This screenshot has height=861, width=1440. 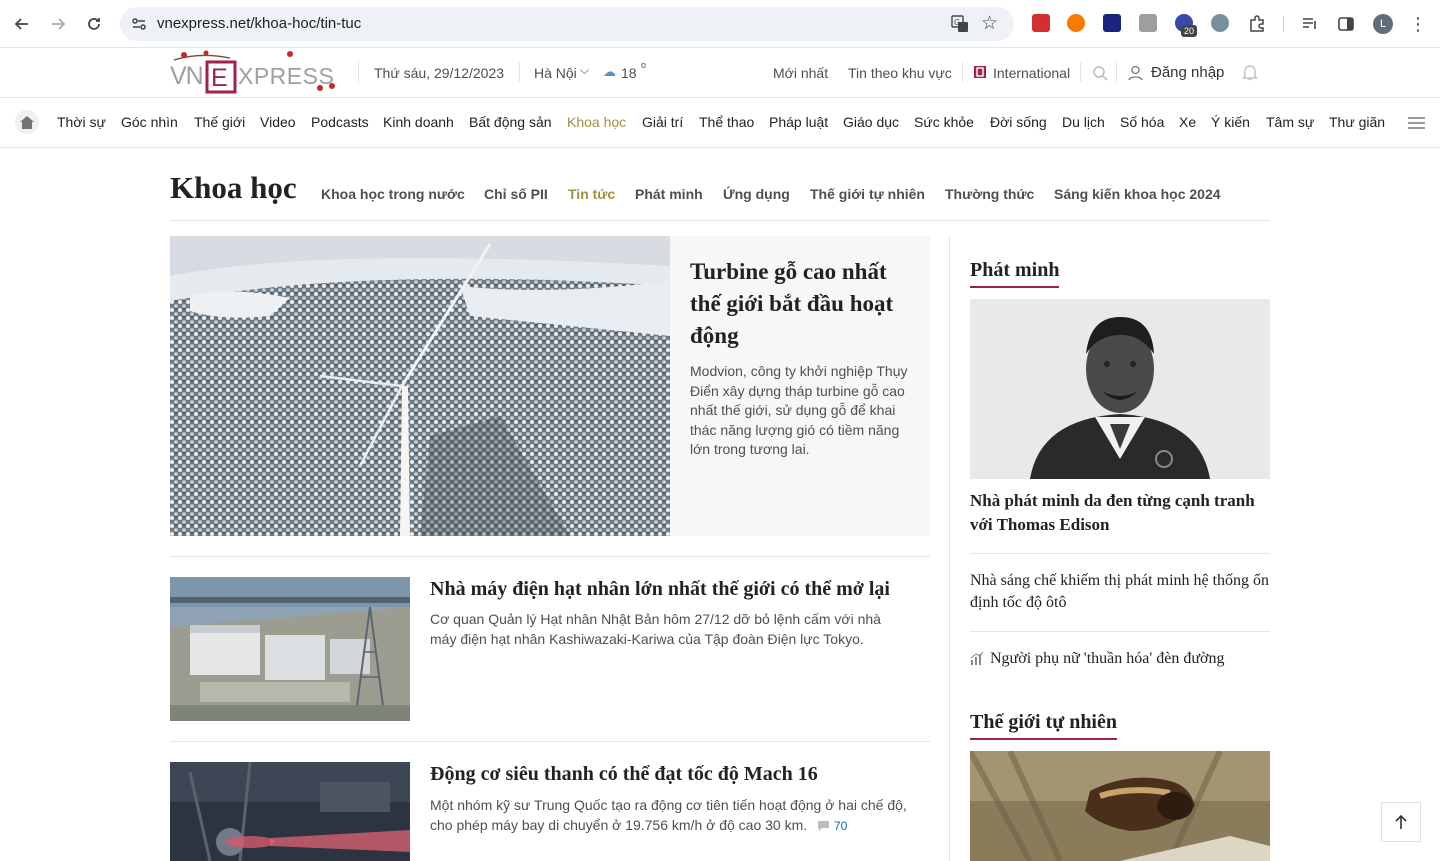 I want to click on nav-item-the-thao: Thể thao, so click(x=726, y=122).